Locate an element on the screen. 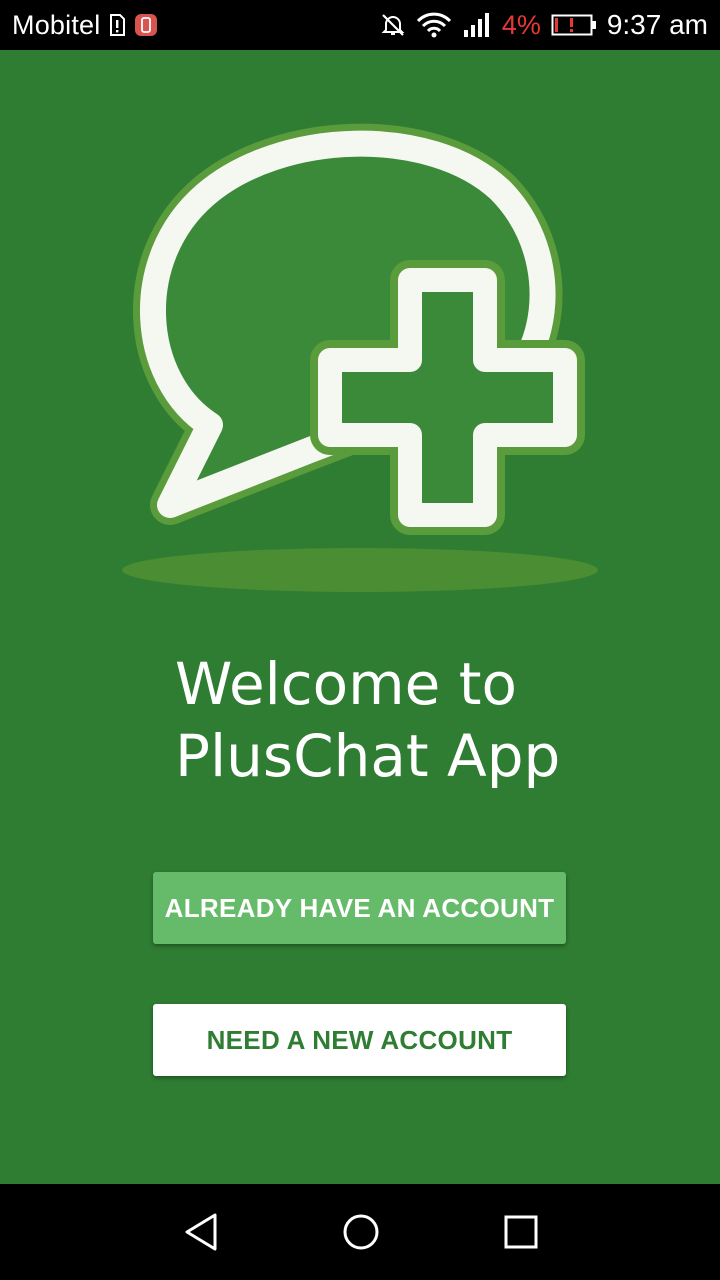  already-have-account-button: ALREADY HAVE AN ACCOUNT is located at coordinates (359, 908).